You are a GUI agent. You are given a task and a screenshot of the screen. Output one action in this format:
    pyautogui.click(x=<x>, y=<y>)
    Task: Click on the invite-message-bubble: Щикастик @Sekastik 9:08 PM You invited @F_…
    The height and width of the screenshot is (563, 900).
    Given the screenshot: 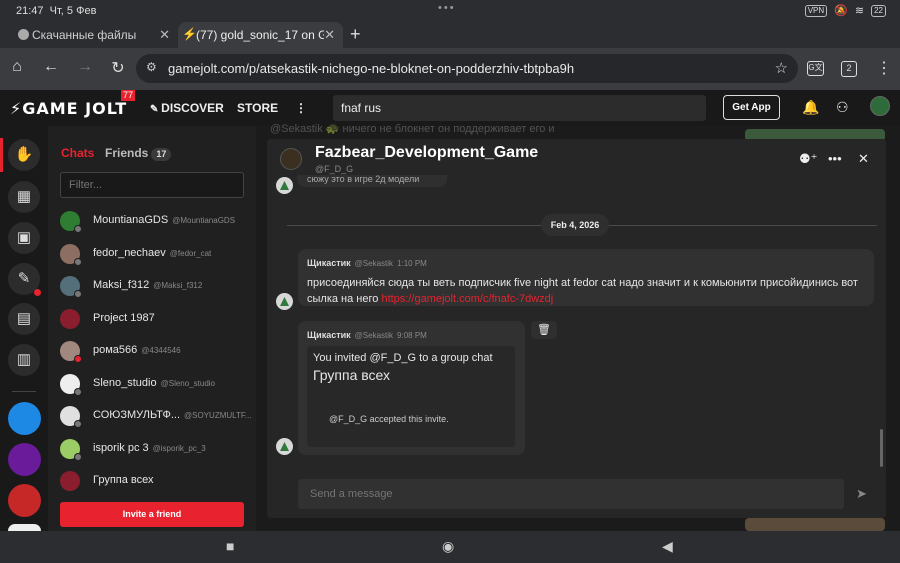 What is the action you would take?
    pyautogui.click(x=411, y=388)
    